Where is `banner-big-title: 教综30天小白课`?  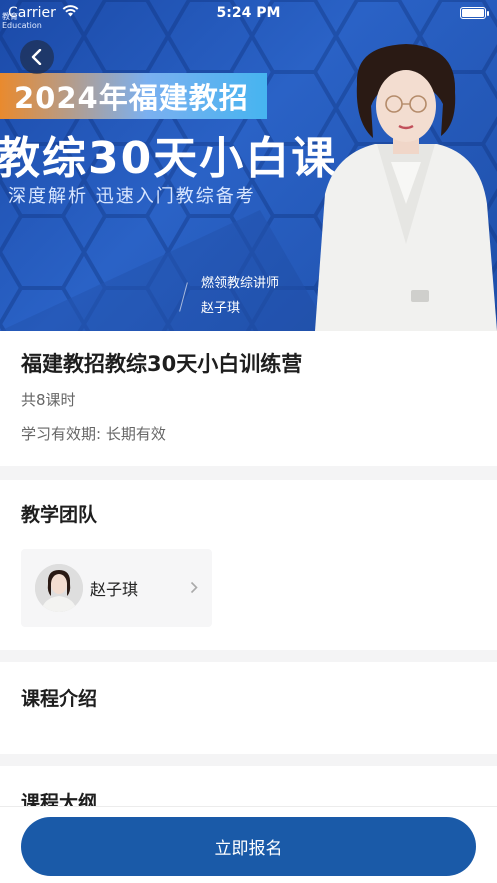
banner-big-title: 教综30天小白课 is located at coordinates (169, 158).